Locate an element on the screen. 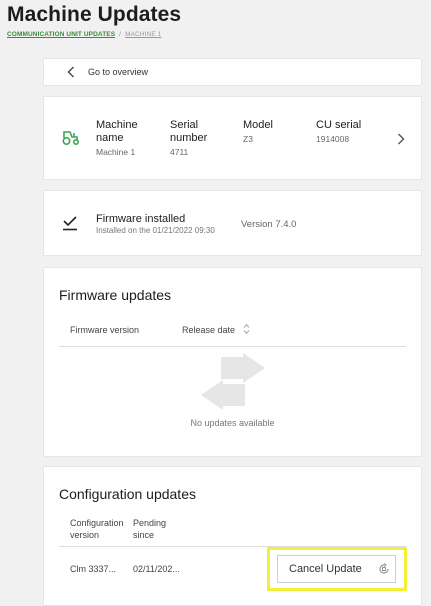  machine-name-column: Machine name Machine 1 is located at coordinates (117, 138).